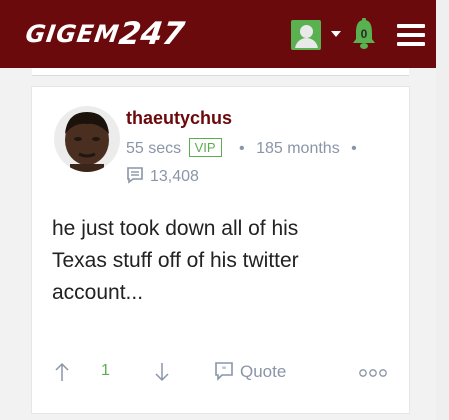 This screenshot has width=449, height=420. I want to click on quote-button: " Quote, so click(250, 371).